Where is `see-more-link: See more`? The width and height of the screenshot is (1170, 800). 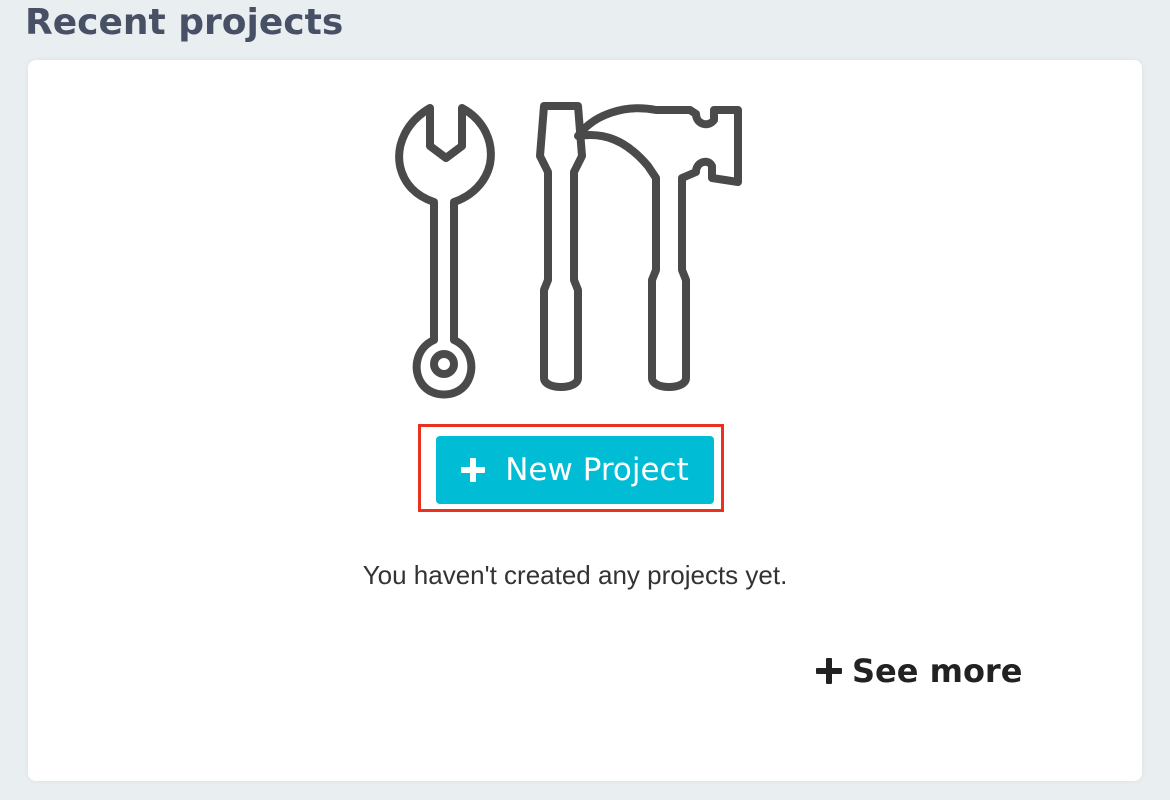 see-more-link: See more is located at coordinates (919, 671).